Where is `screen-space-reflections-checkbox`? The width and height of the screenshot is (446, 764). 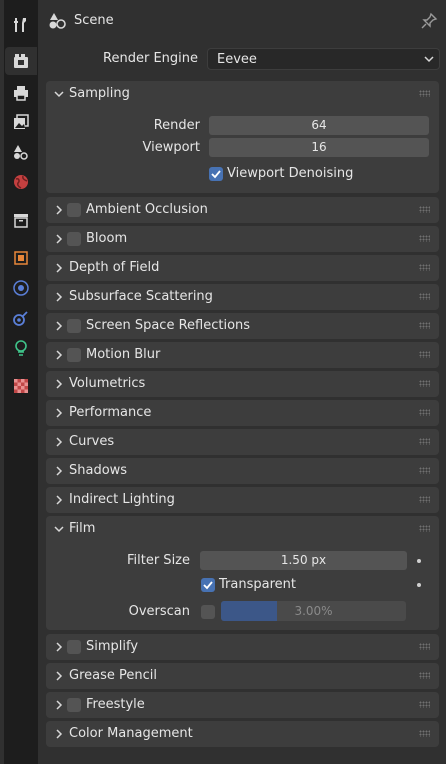 screen-space-reflections-checkbox is located at coordinates (74, 326).